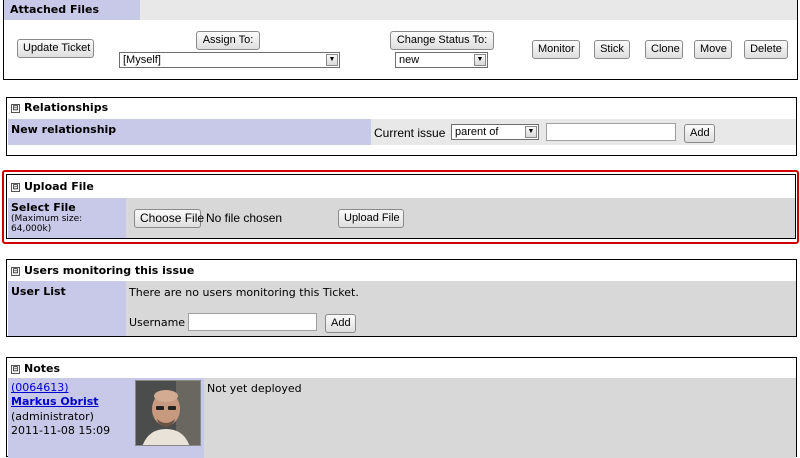 This screenshot has height=458, width=800. What do you see at coordinates (38, 291) in the screenshot?
I see `user-list-label: User List` at bounding box center [38, 291].